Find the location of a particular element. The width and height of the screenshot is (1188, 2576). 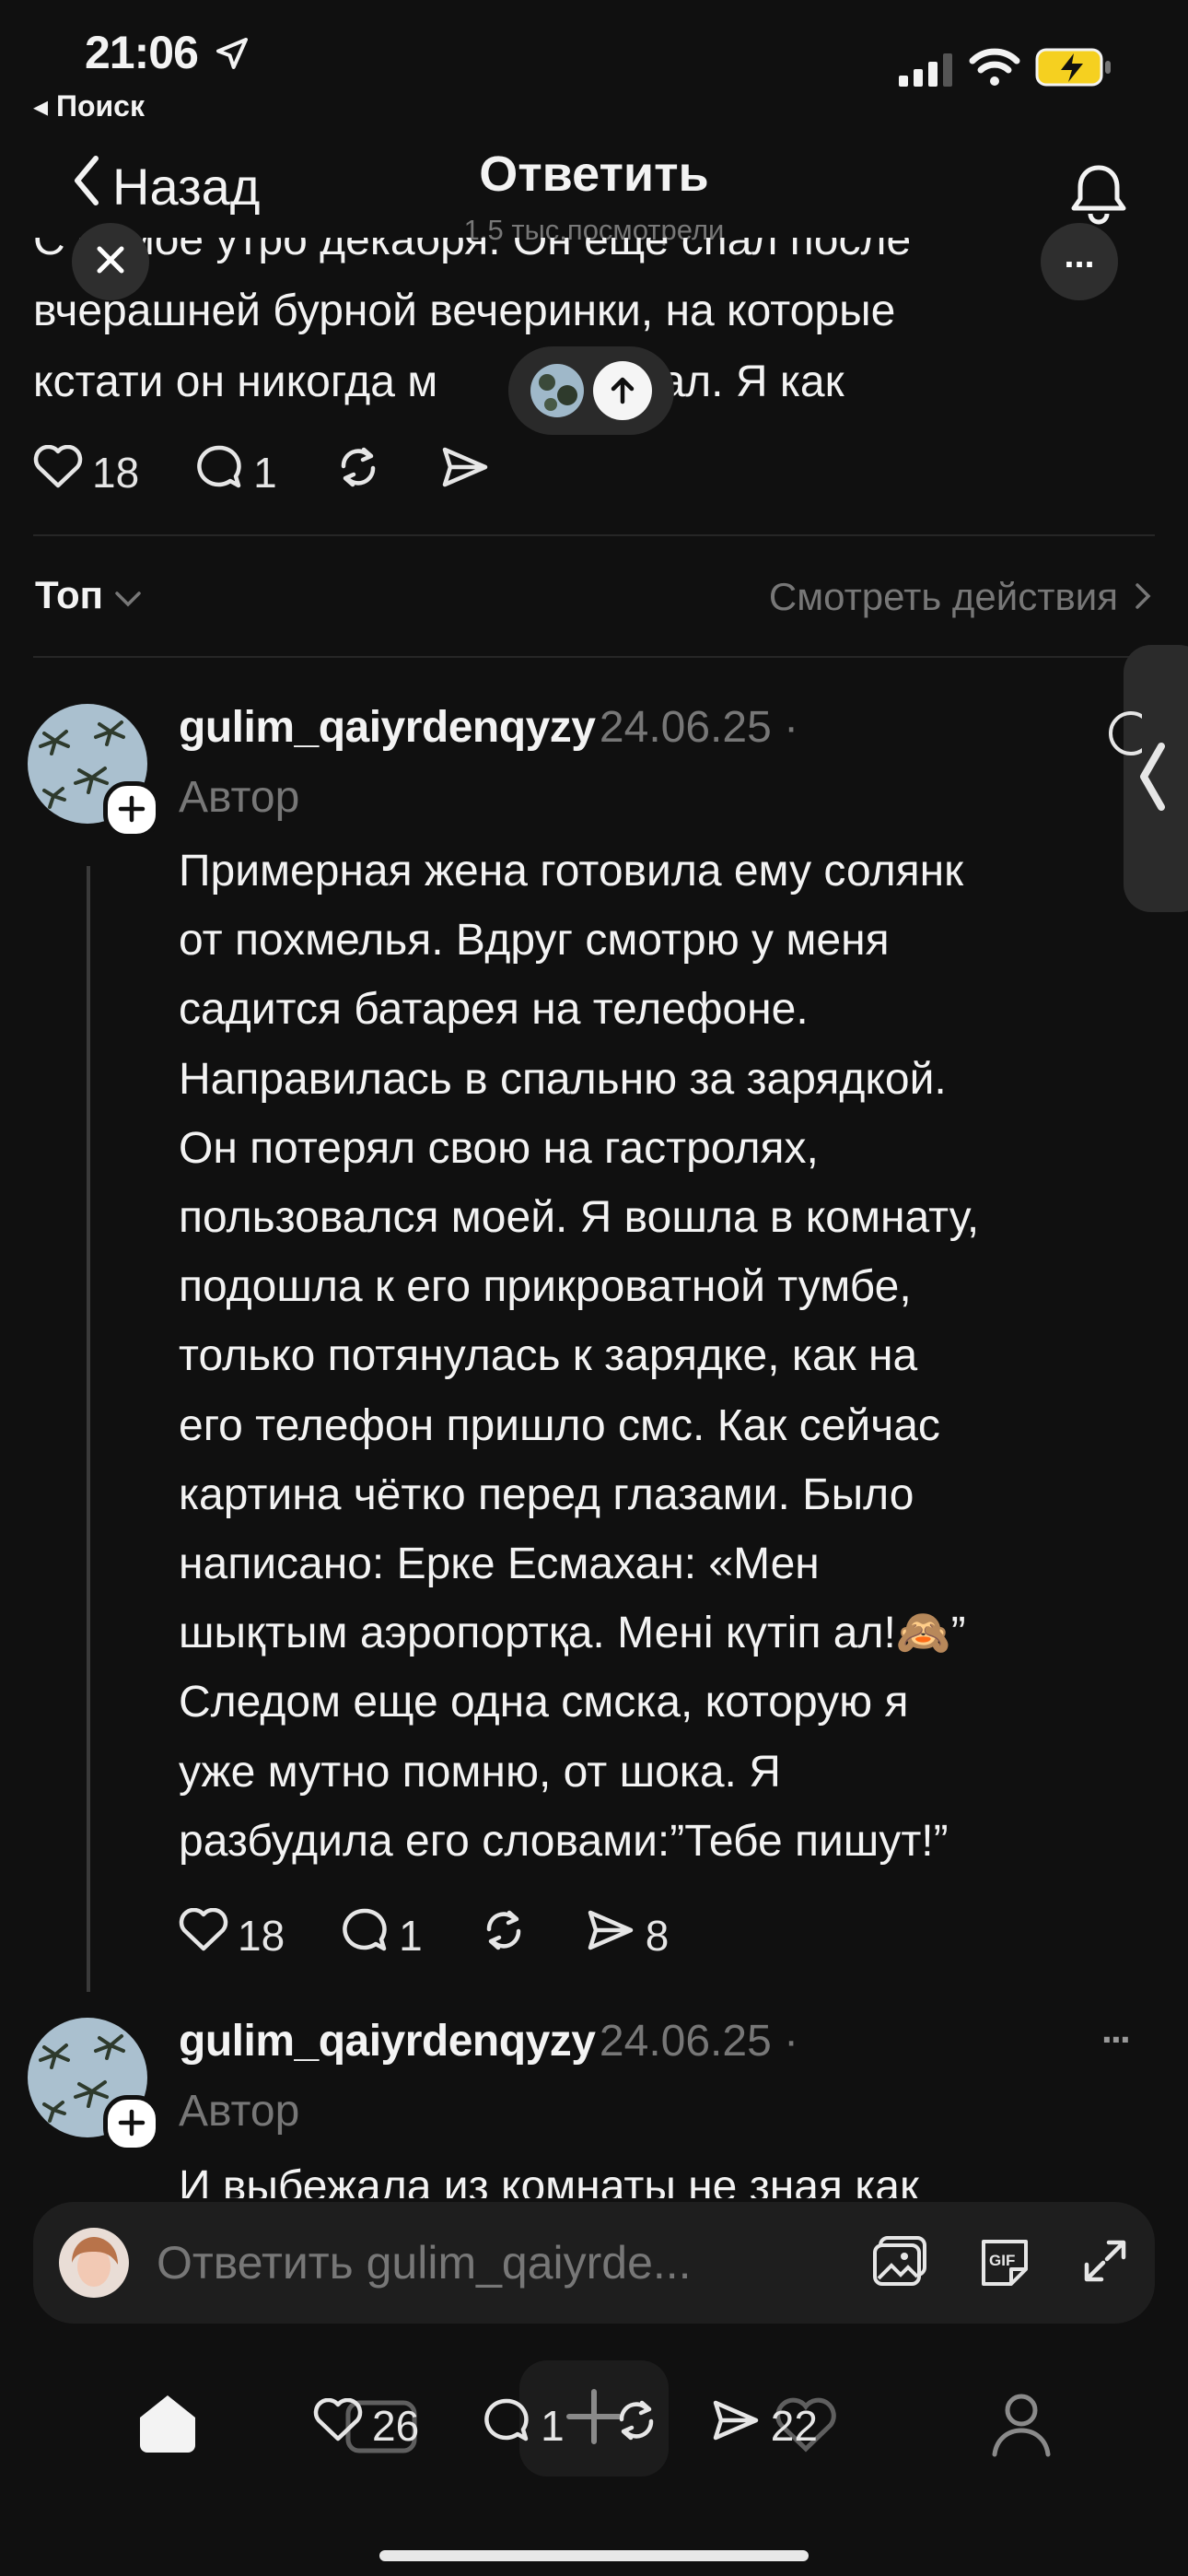

mini-avatar is located at coordinates (557, 390).